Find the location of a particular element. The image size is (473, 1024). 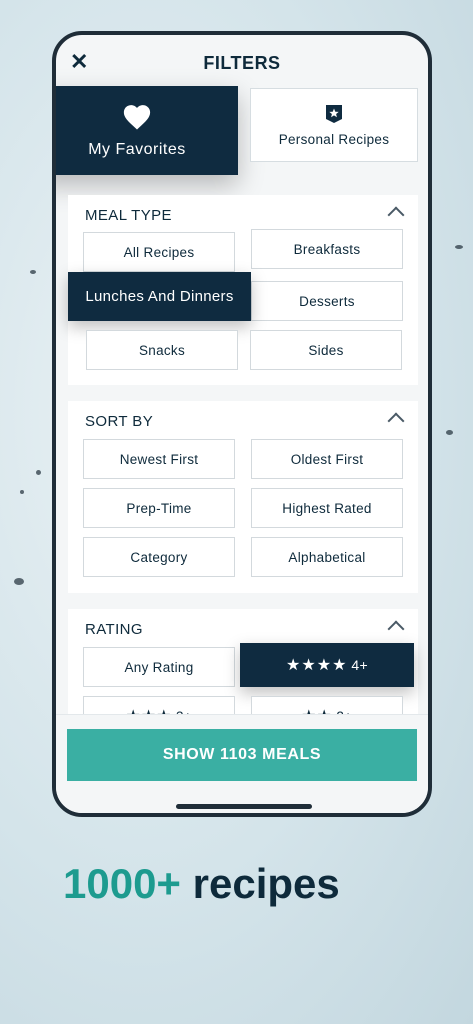

star-rating-icon: ★★★★ is located at coordinates (317, 665).